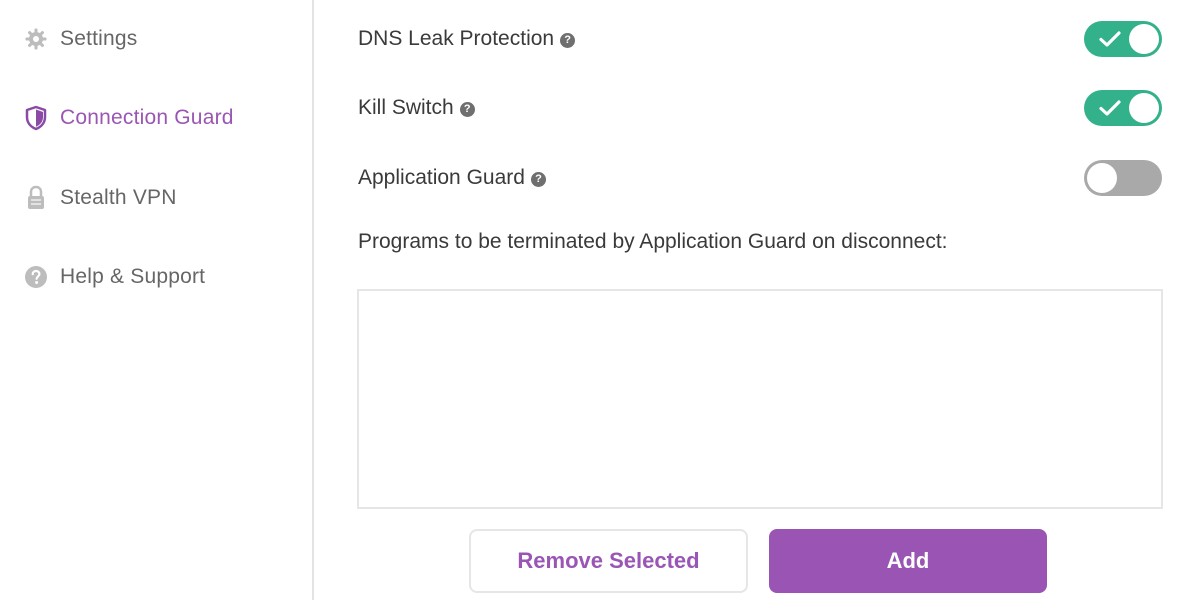  I want to click on add-button: Add, so click(908, 561).